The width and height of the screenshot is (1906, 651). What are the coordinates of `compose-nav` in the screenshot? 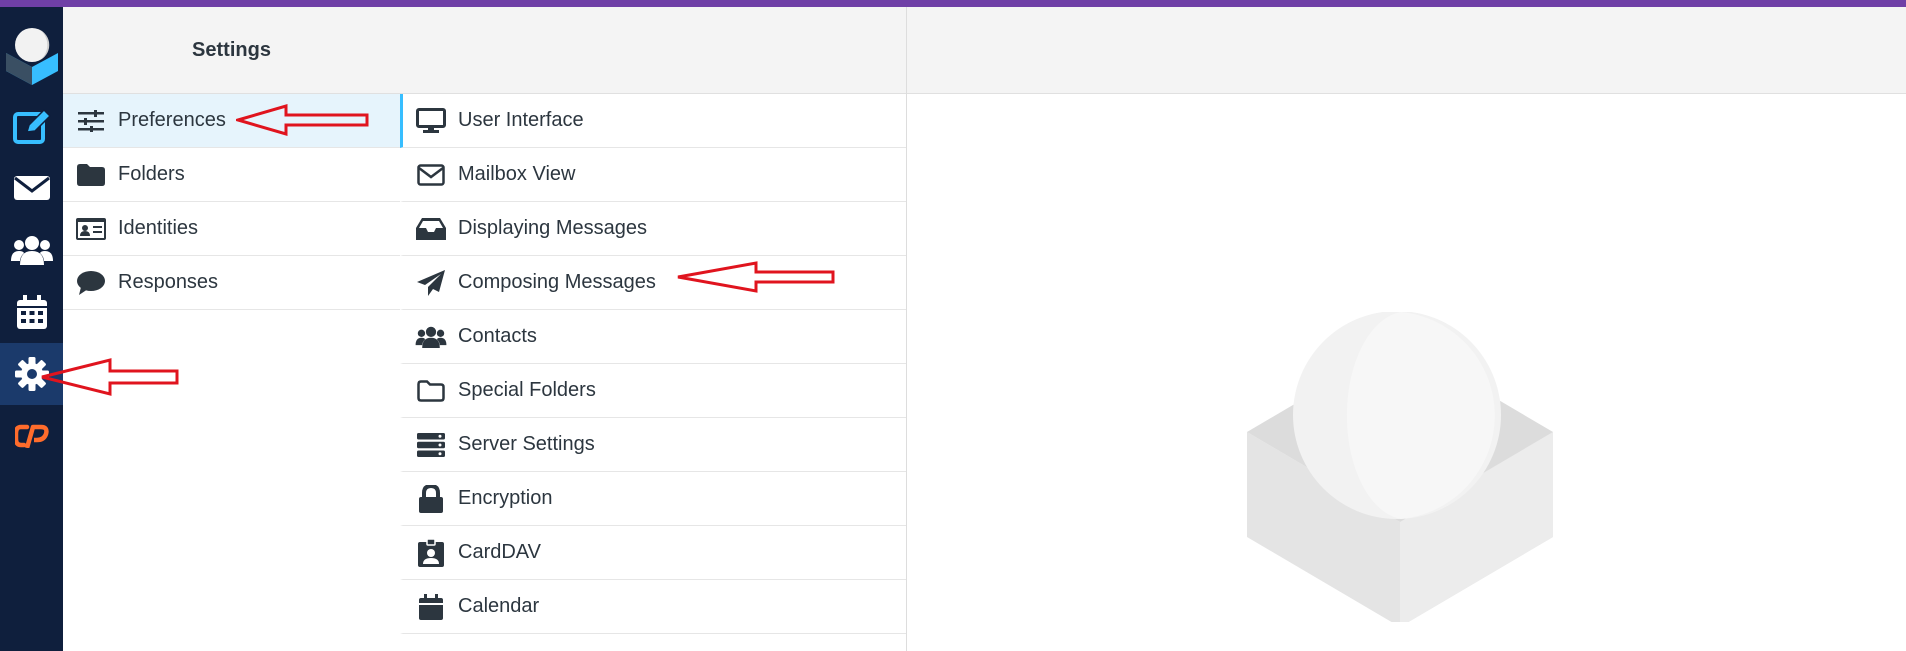 It's located at (31, 126).